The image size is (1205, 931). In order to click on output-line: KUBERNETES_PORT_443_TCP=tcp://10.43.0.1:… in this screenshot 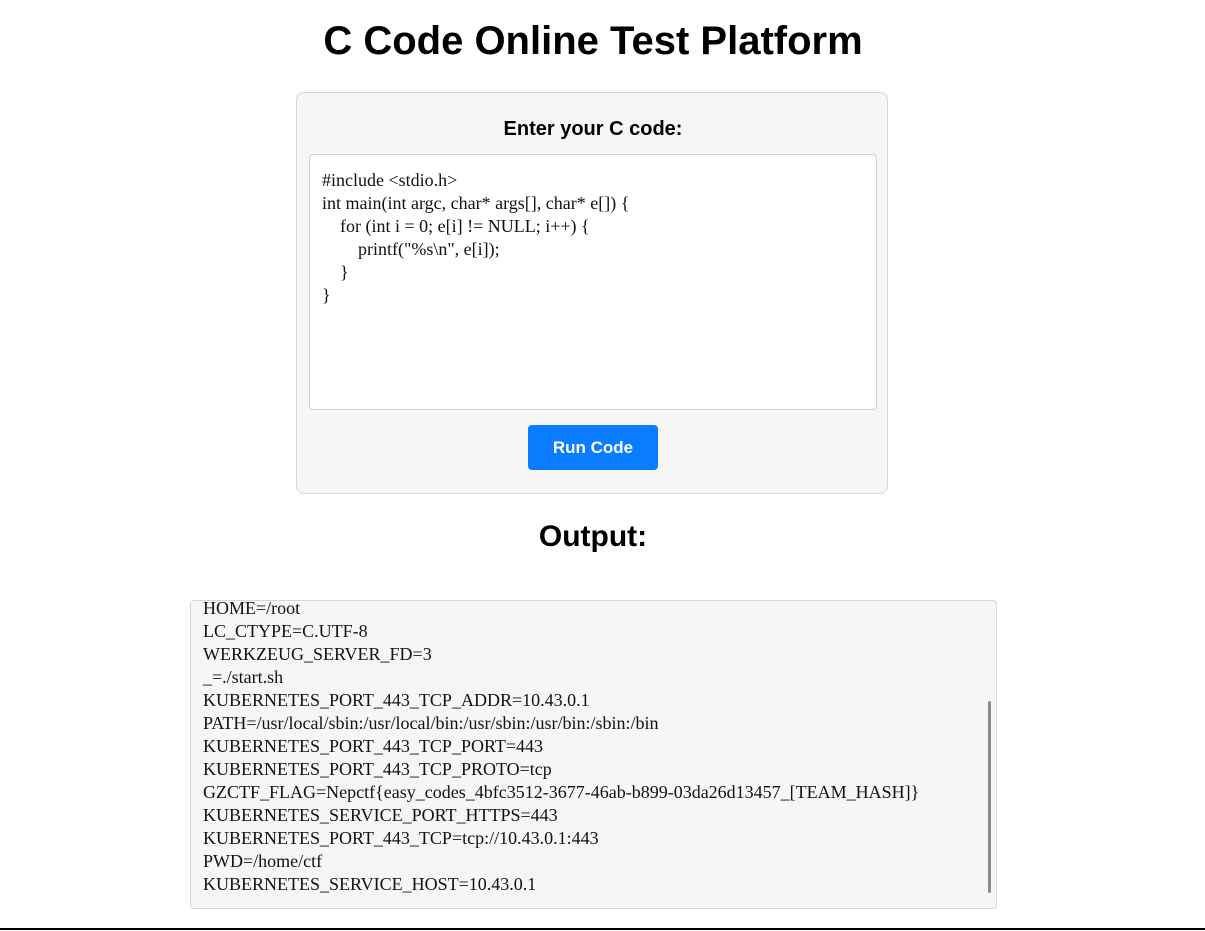, I will do `click(401, 838)`.